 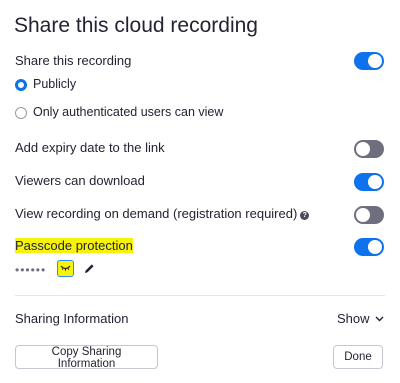 I want to click on passcode-label-text: Passcode protection, so click(x=74, y=245).